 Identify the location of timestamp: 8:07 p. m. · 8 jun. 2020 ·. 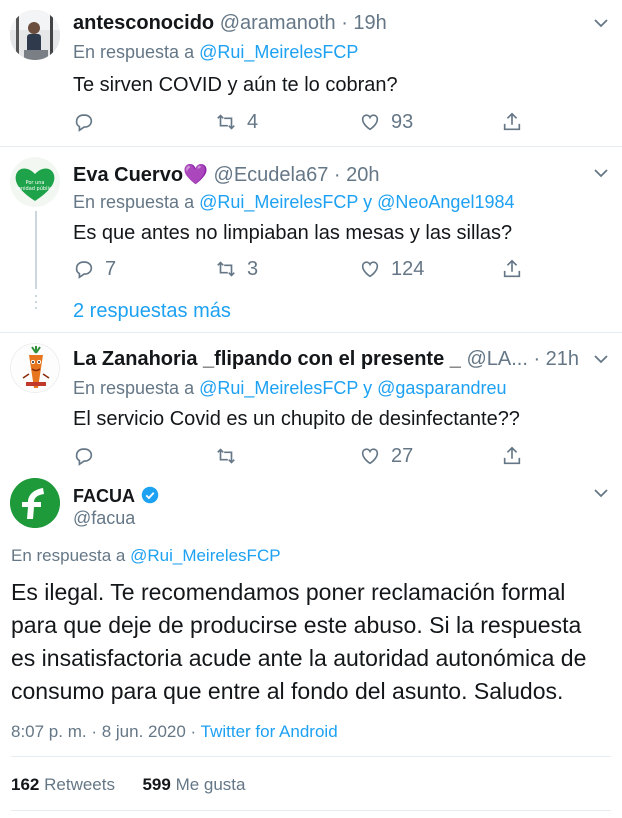
(103, 731).